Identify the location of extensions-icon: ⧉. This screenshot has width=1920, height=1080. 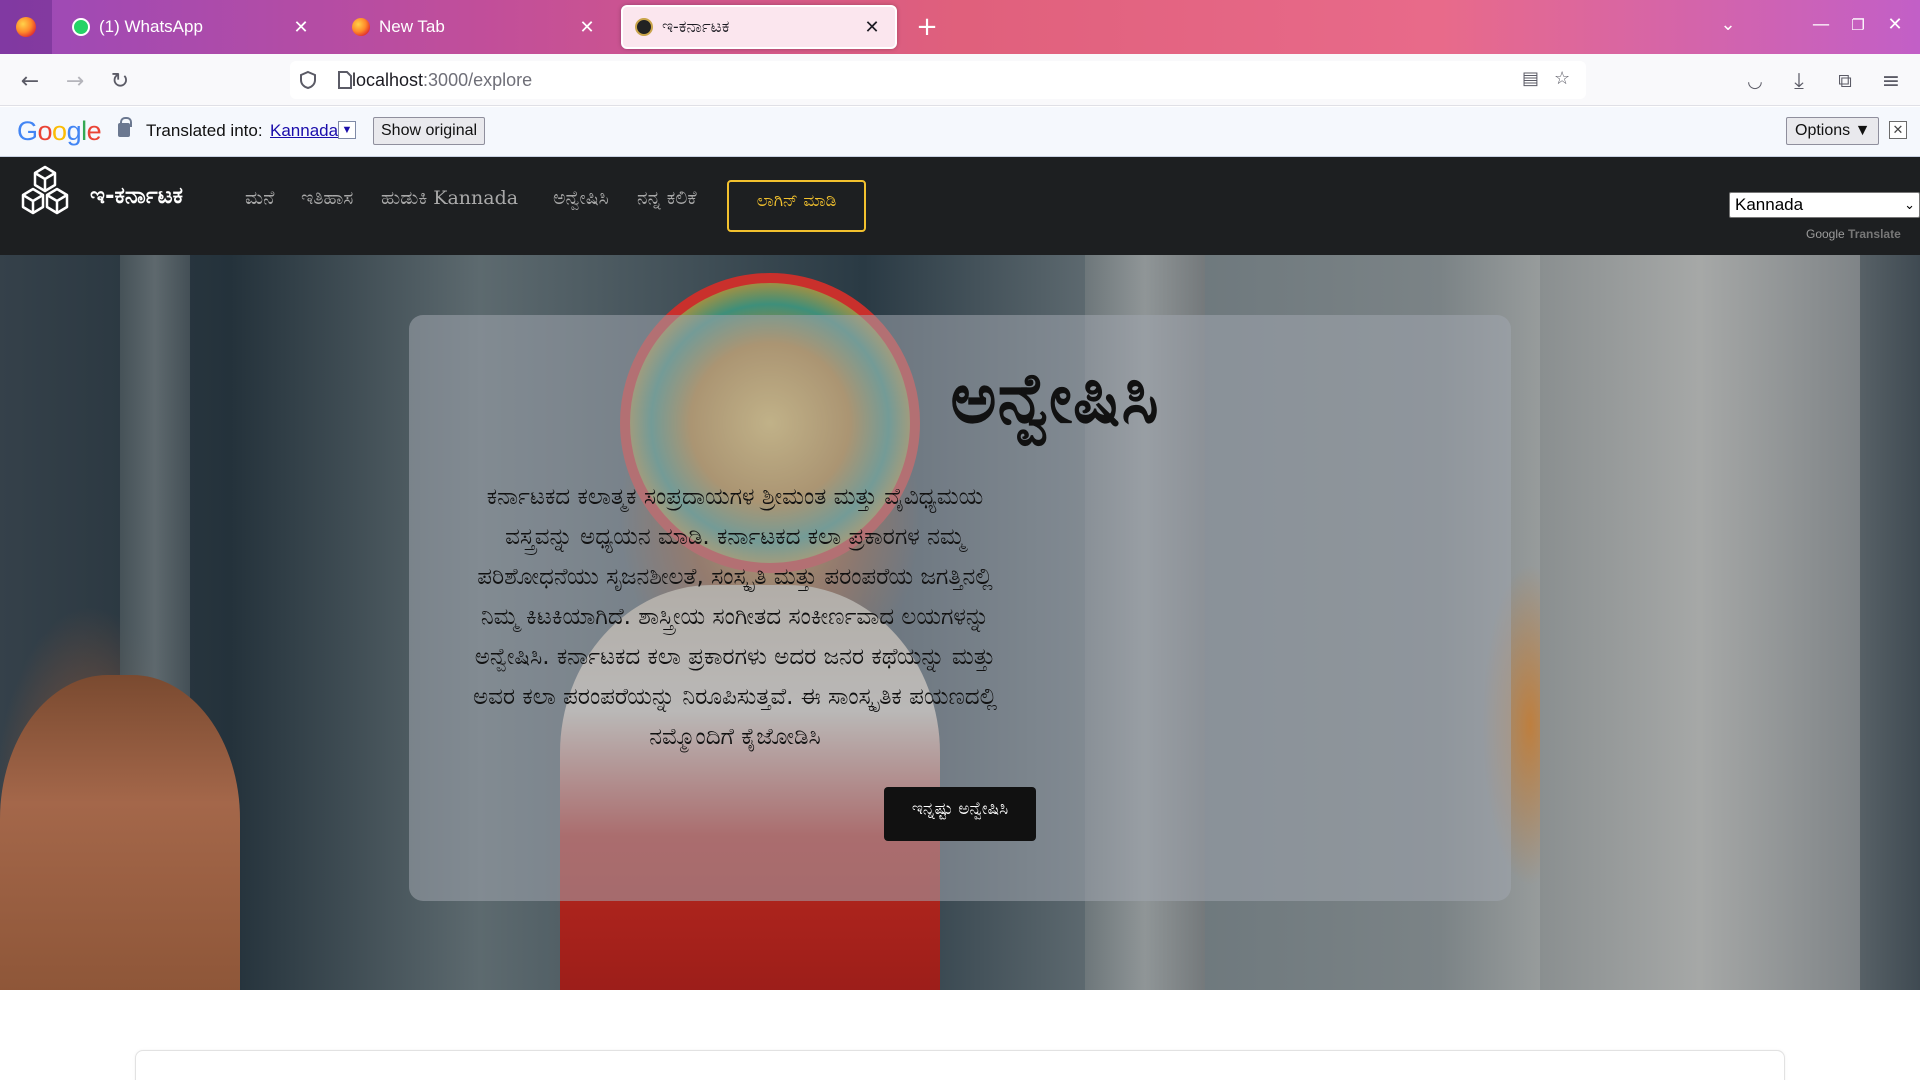
(1845, 81).